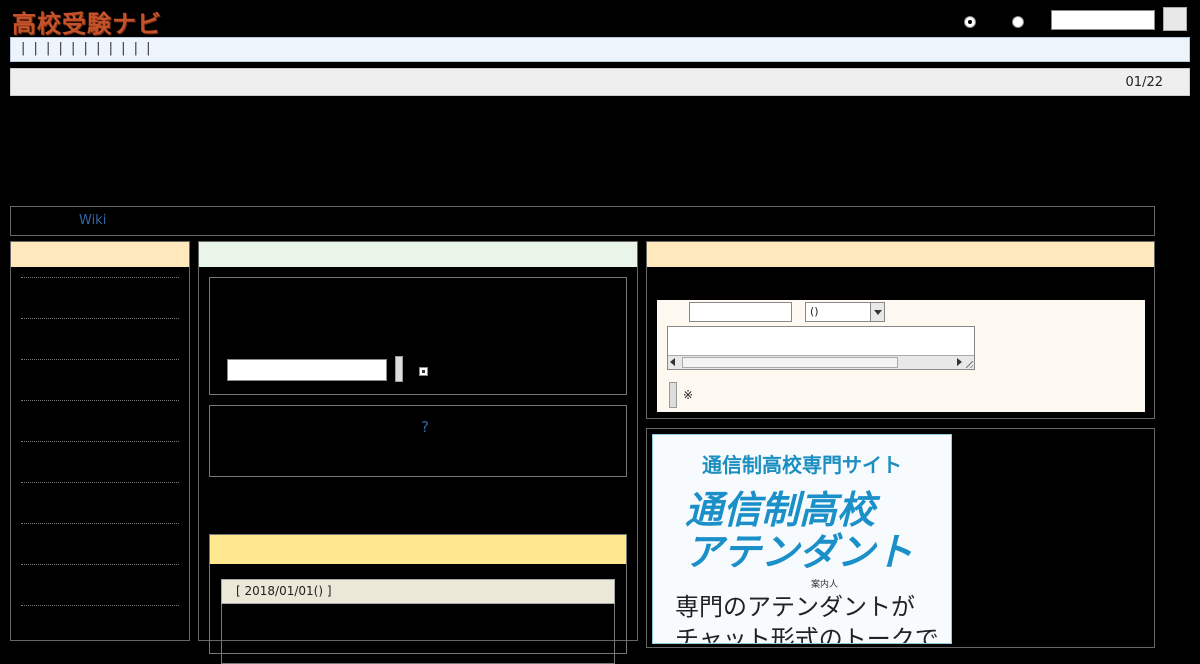 The image size is (1200, 664). Describe the element at coordinates (969, 364) in the screenshot. I see `resize-grip-icon` at that location.